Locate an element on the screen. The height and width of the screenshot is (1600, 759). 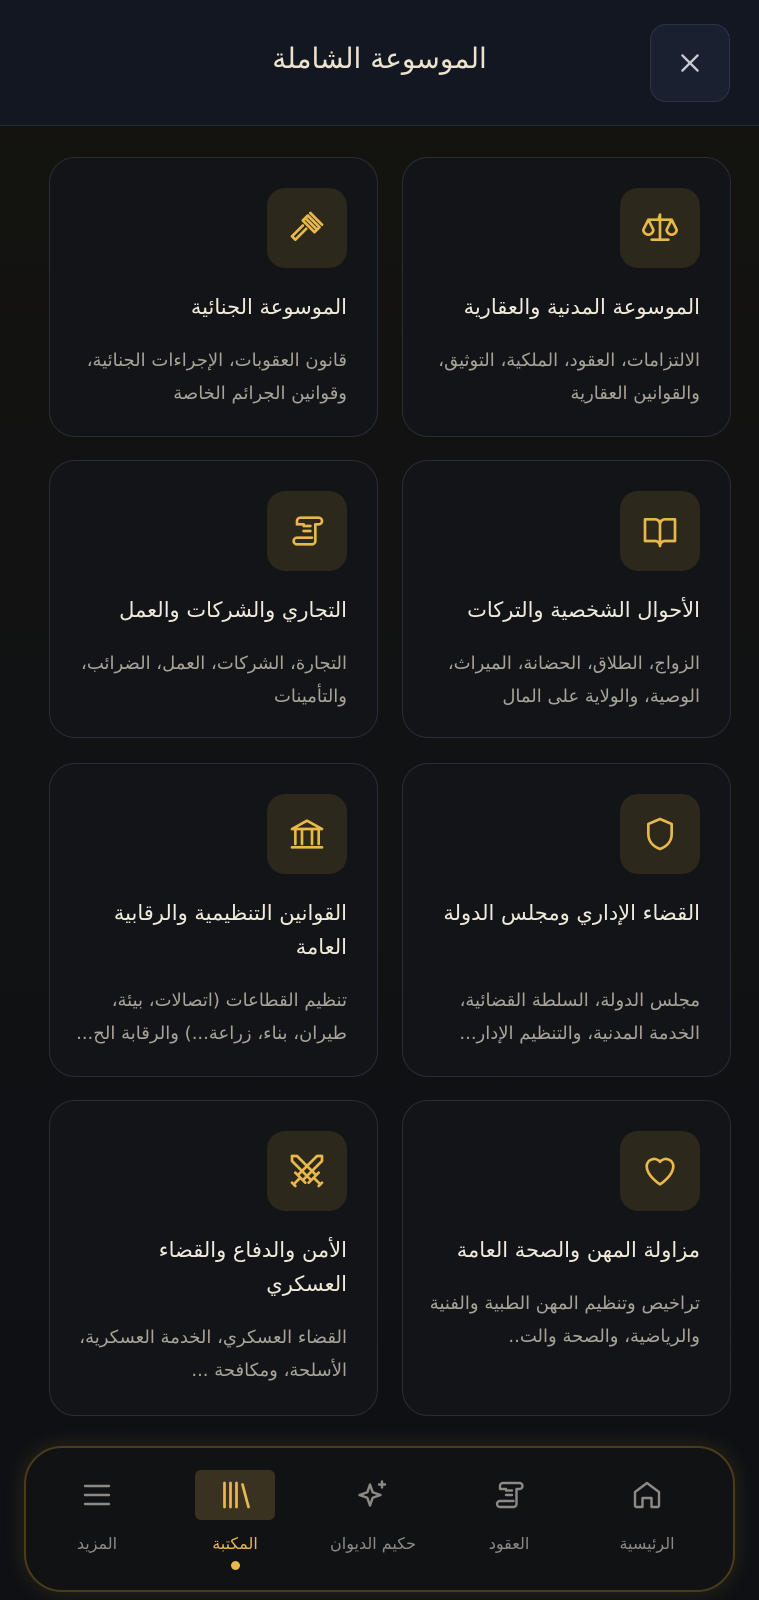
active-indicator-dot is located at coordinates (235, 1565).